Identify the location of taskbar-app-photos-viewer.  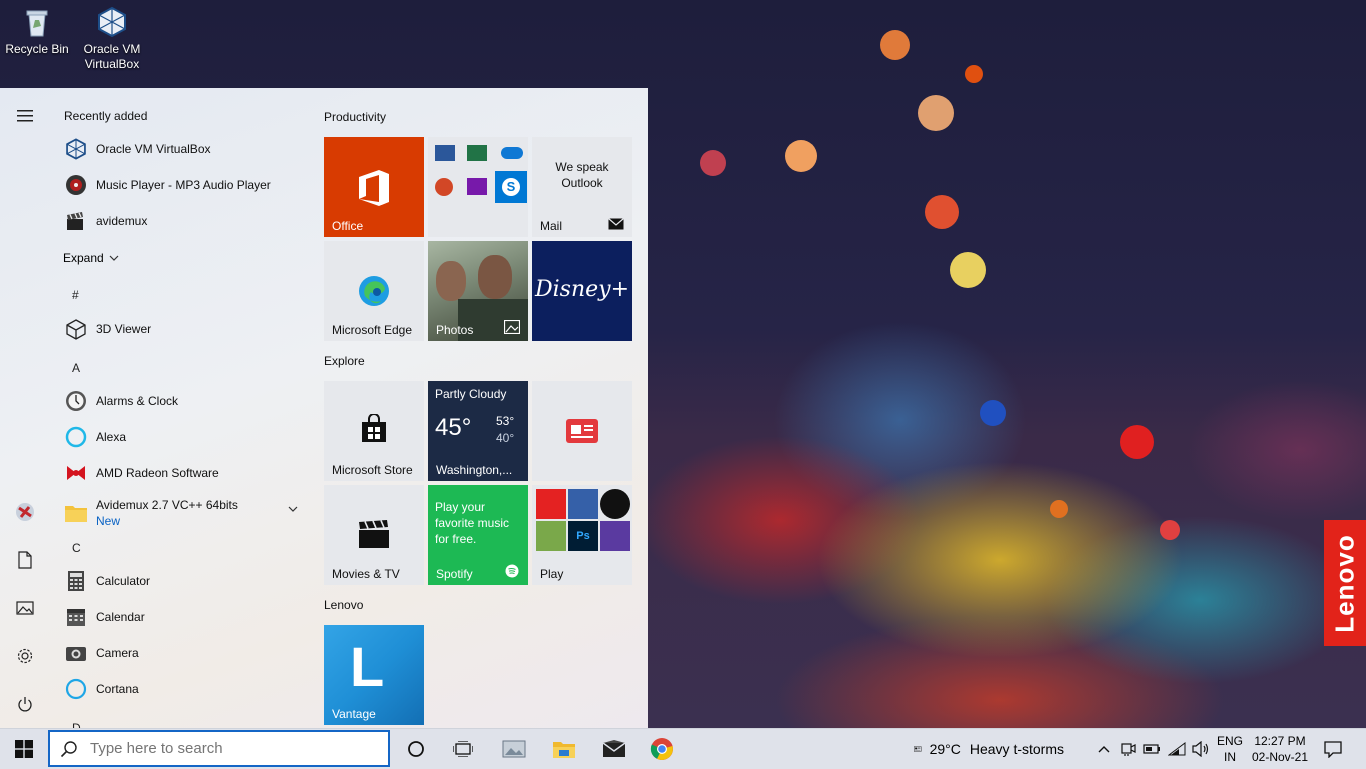
(514, 749).